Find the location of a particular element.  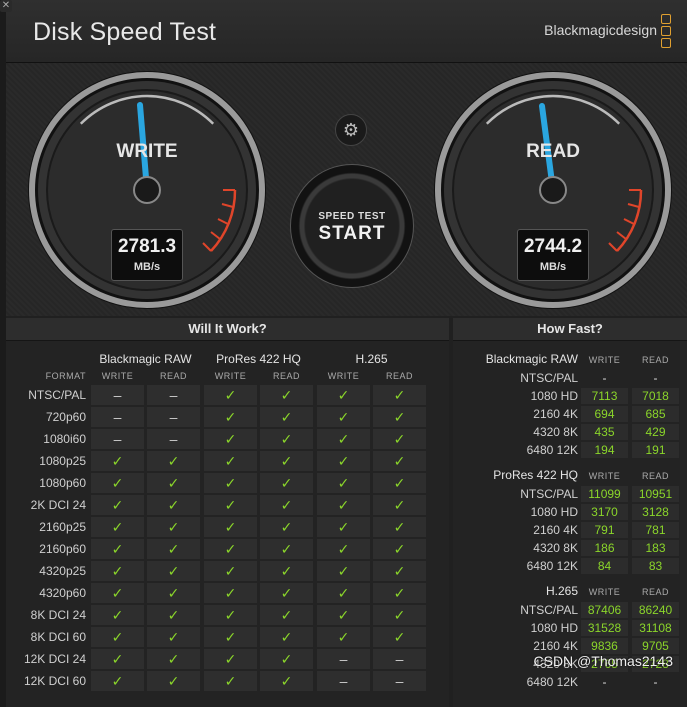

format-label: 4320p60 is located at coordinates (62, 593).